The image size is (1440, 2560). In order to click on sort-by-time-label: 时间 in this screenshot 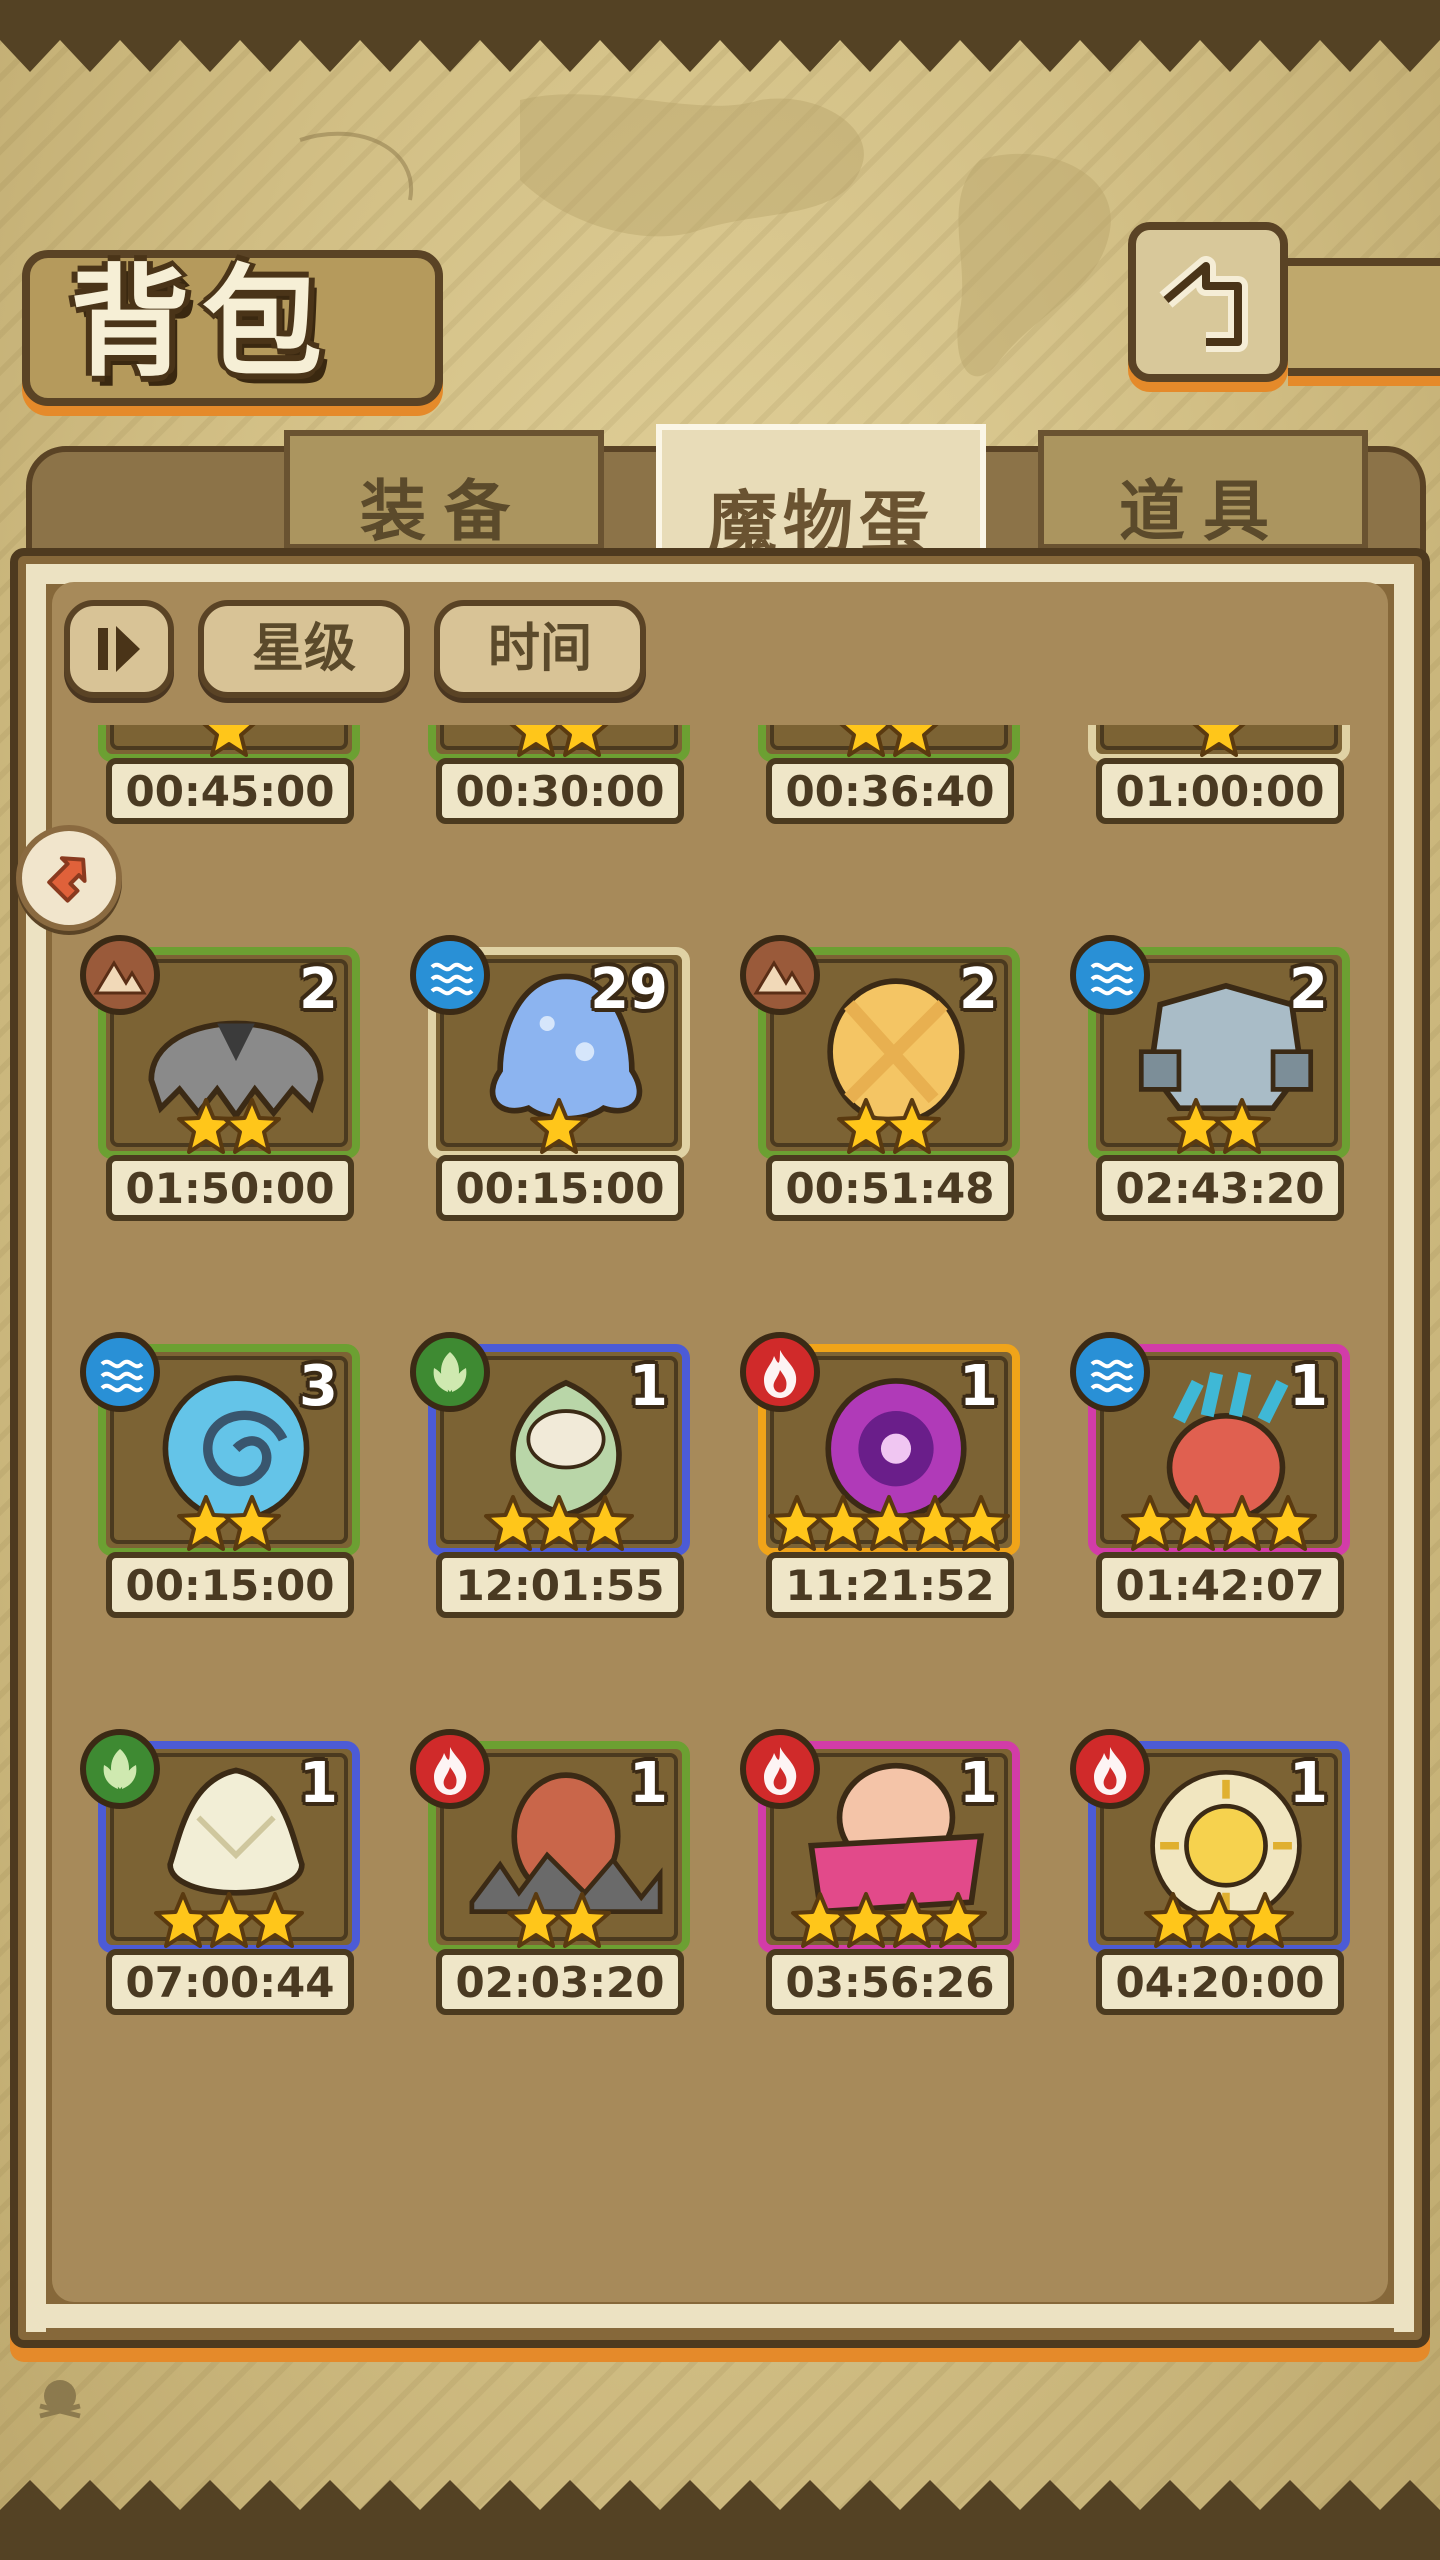, I will do `click(539, 648)`.